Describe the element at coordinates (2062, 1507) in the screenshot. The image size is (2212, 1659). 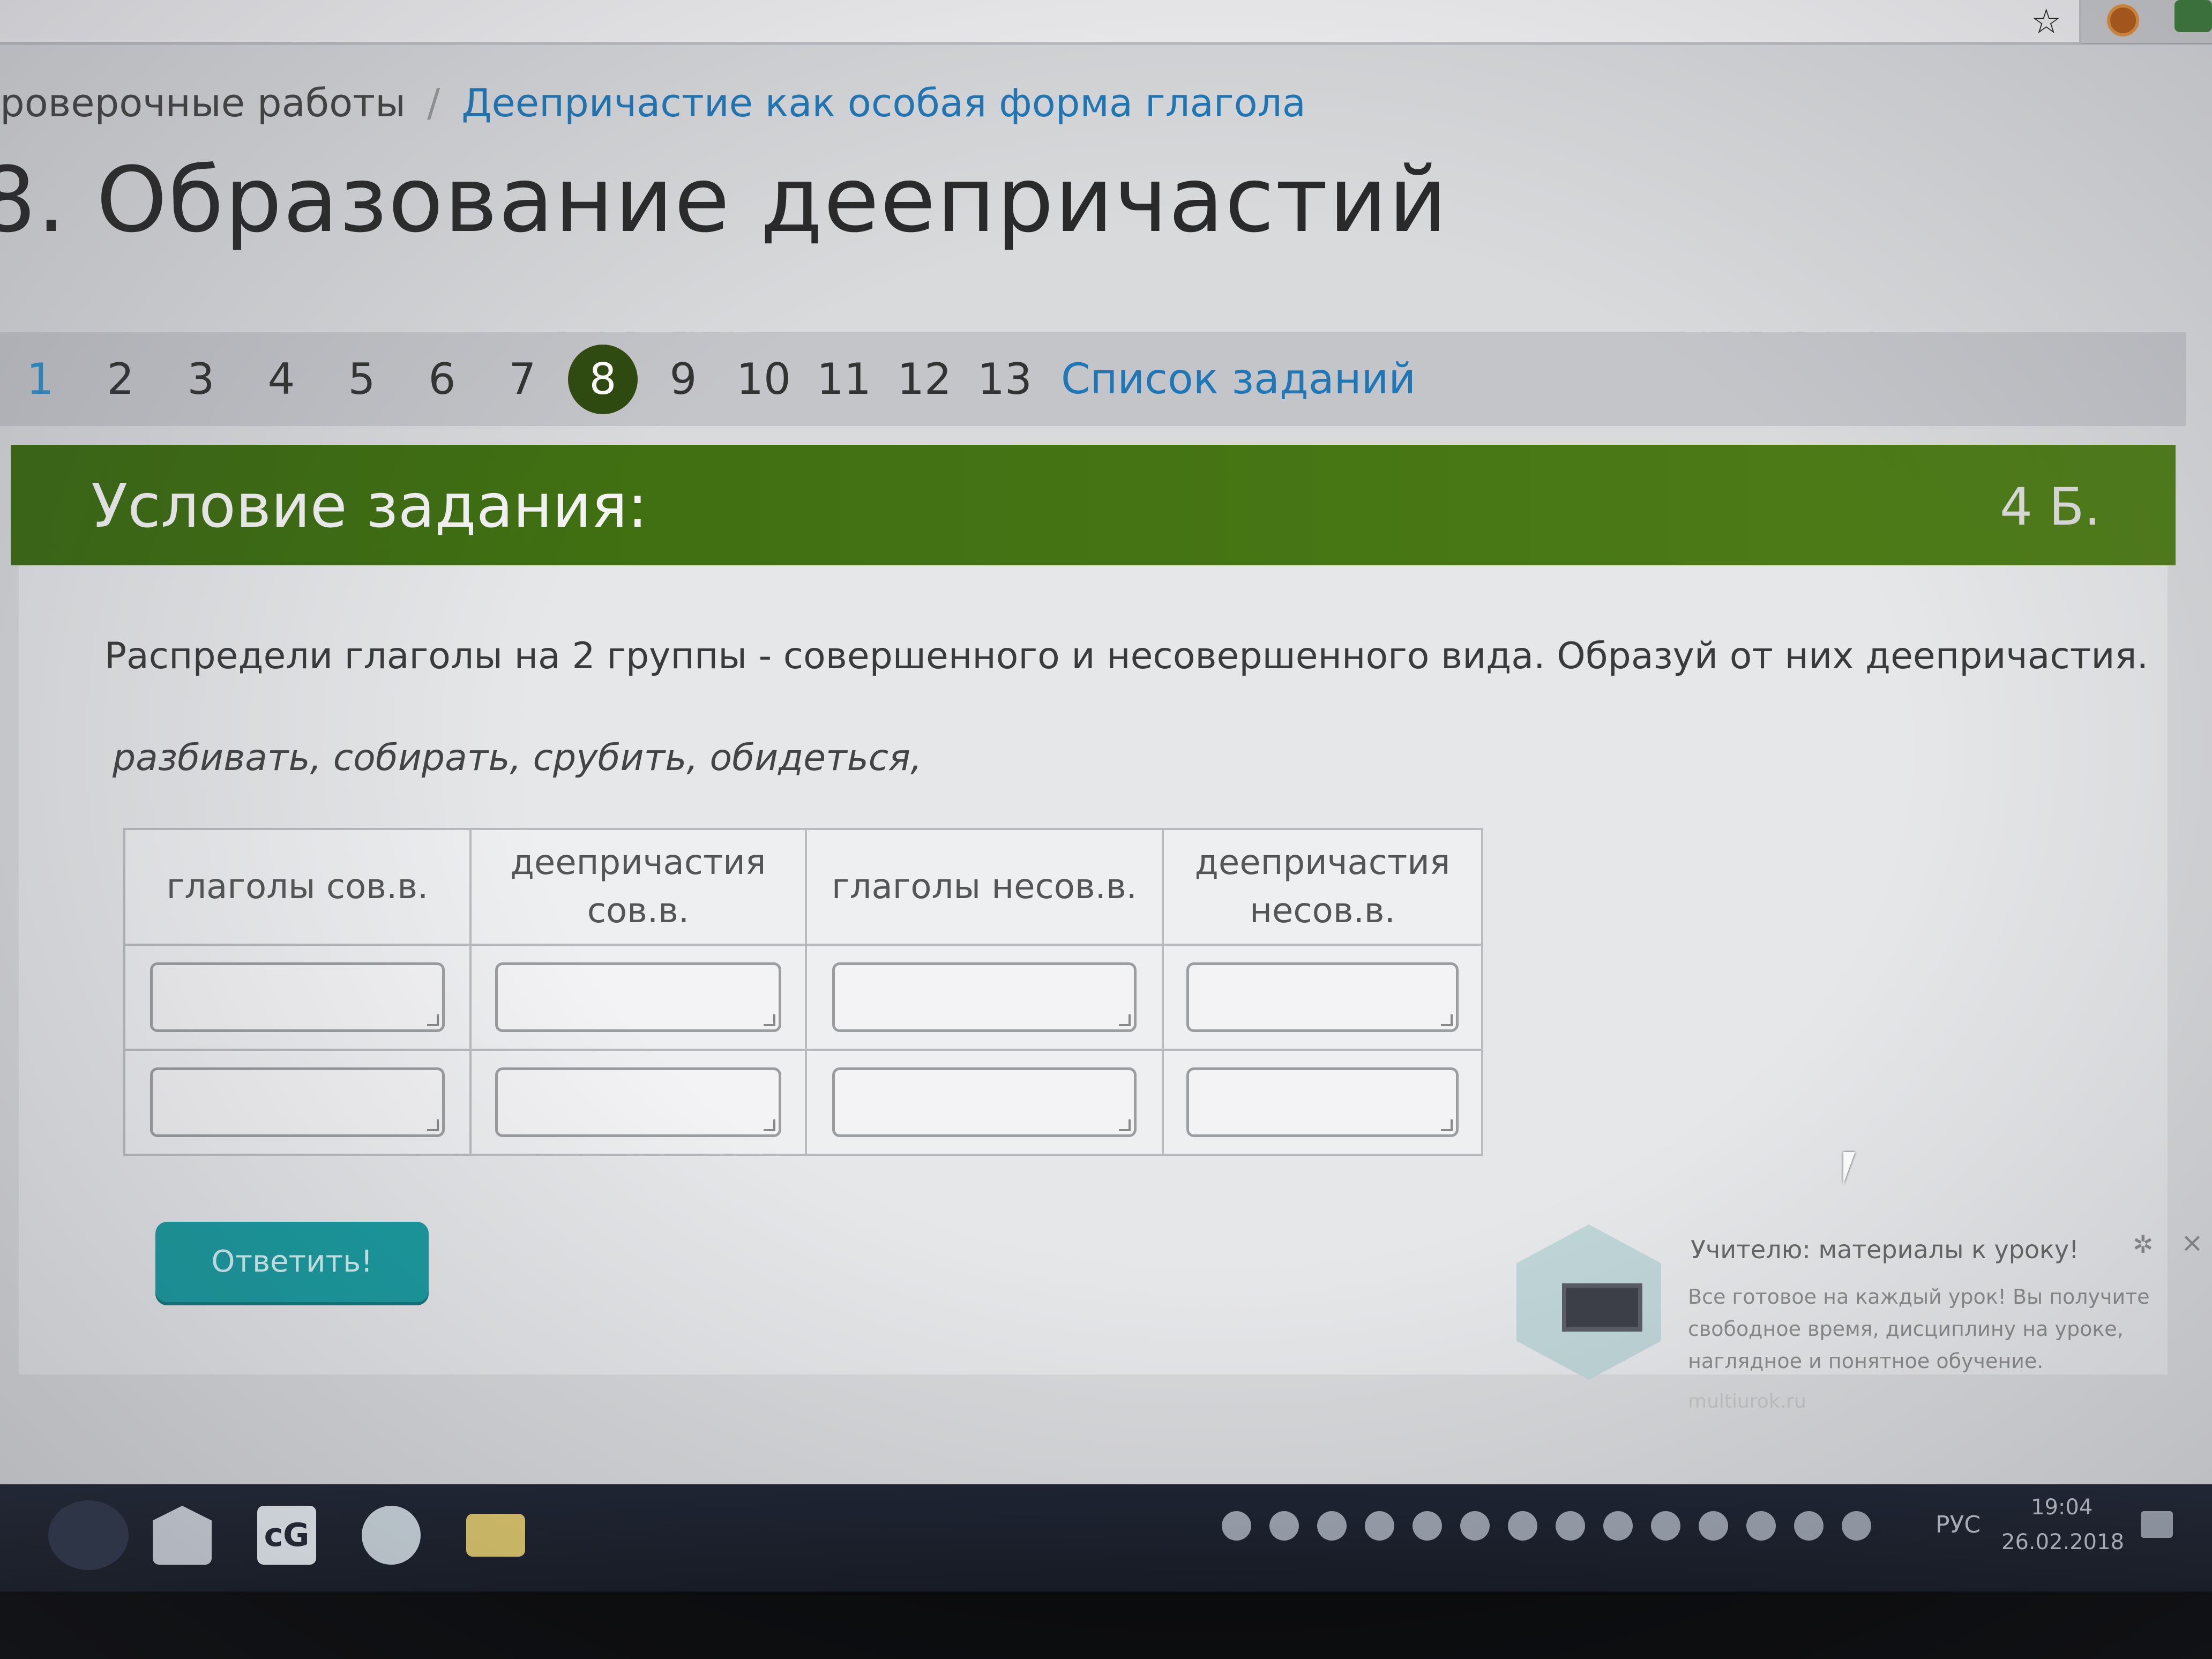
I see `clock-time: 19:04` at that location.